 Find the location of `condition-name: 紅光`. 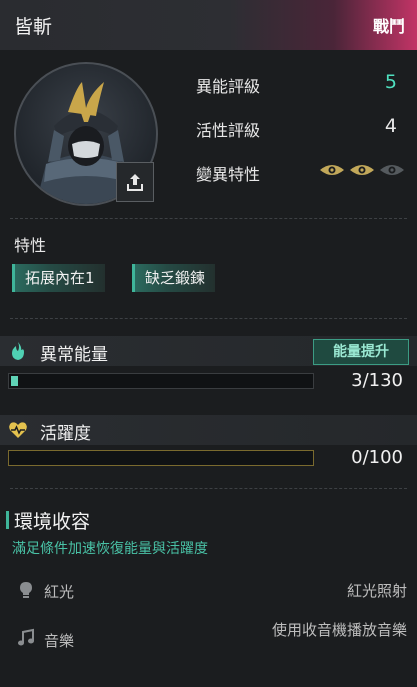

condition-name: 紅光 is located at coordinates (59, 592).